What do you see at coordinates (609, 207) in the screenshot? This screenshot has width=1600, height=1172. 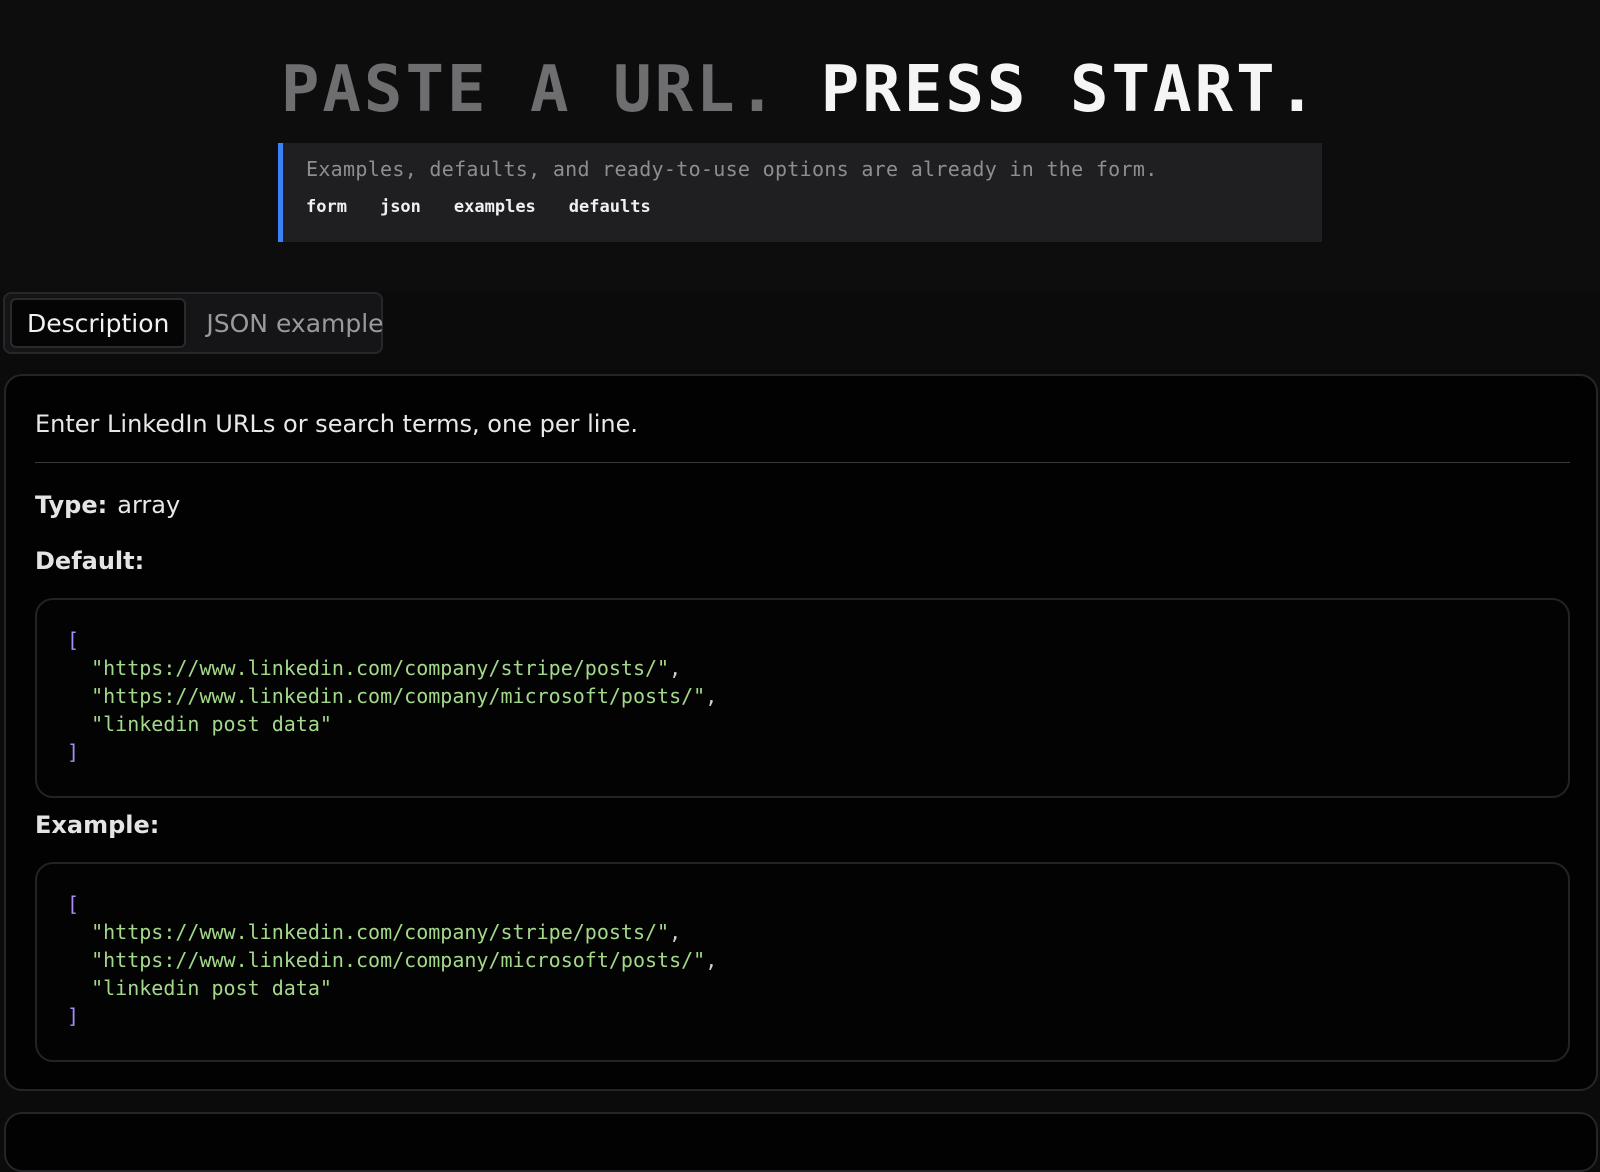 I see `notice-tag-defaults: defaults` at bounding box center [609, 207].